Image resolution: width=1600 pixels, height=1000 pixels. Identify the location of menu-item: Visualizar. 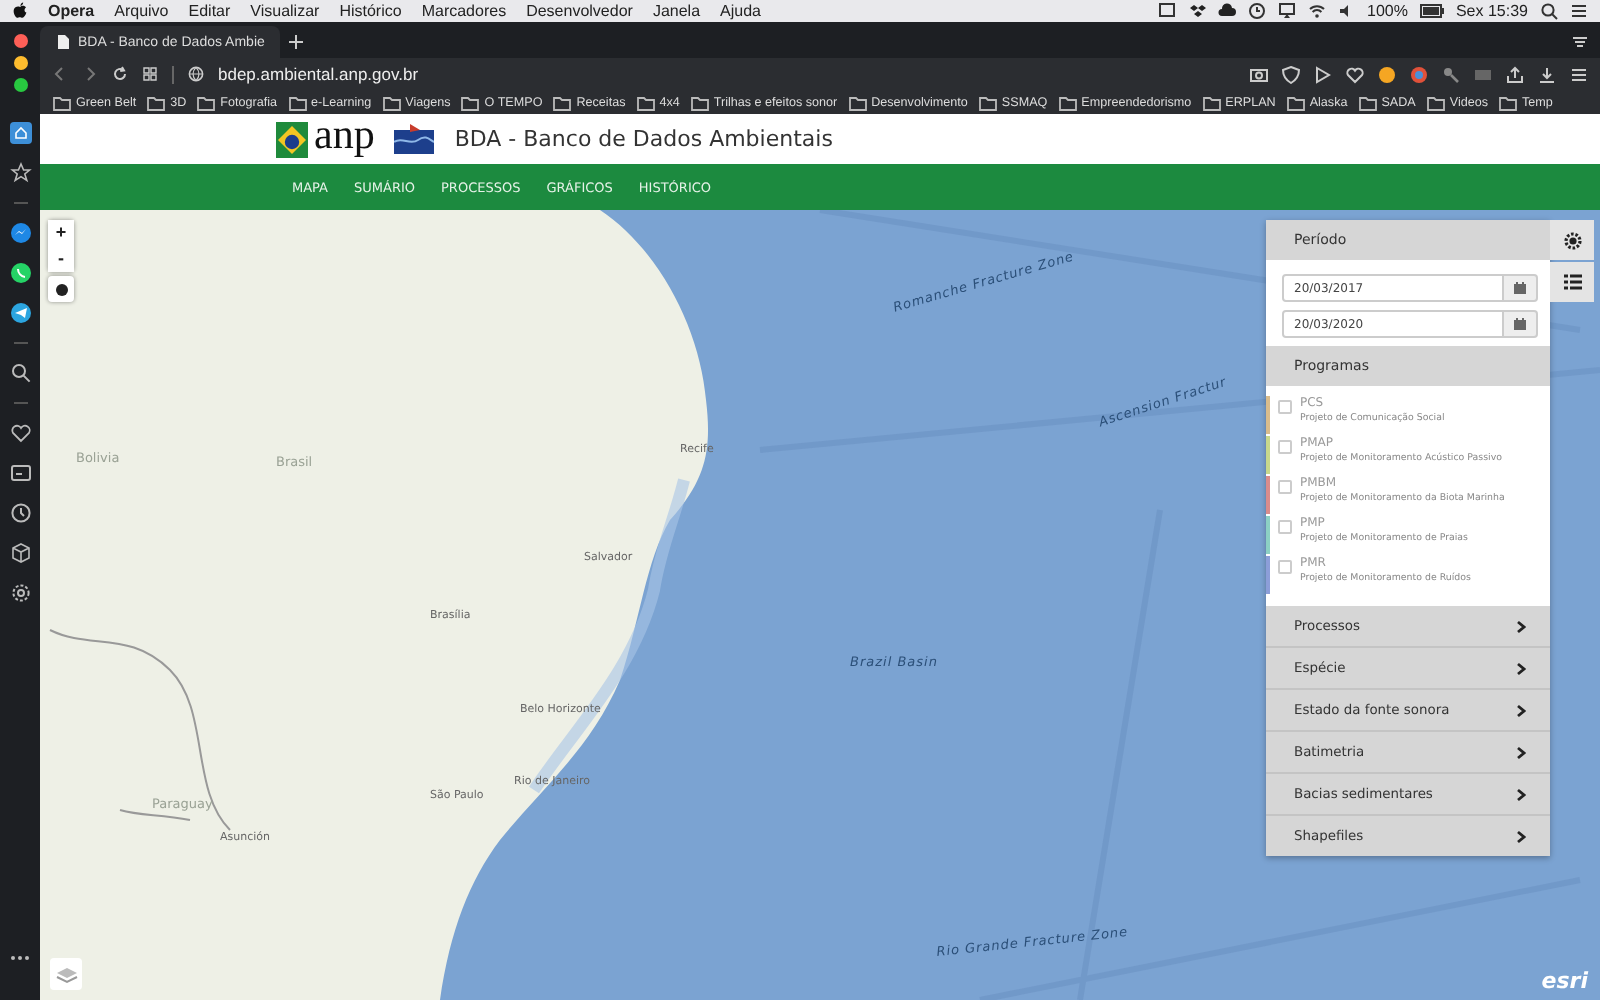
(285, 11).